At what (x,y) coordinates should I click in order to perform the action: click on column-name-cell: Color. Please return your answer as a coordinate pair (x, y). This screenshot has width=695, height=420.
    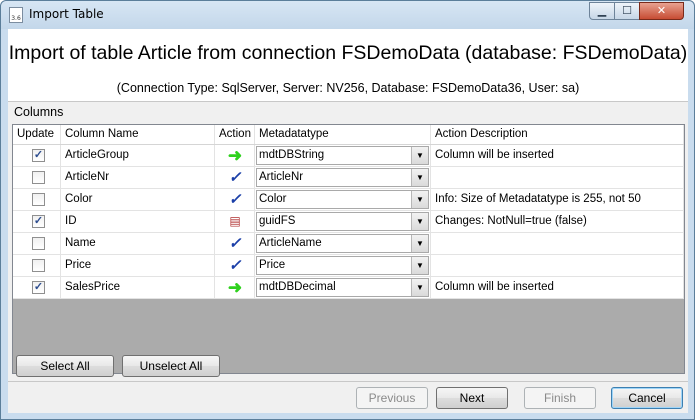
    Looking at the image, I should click on (138, 199).